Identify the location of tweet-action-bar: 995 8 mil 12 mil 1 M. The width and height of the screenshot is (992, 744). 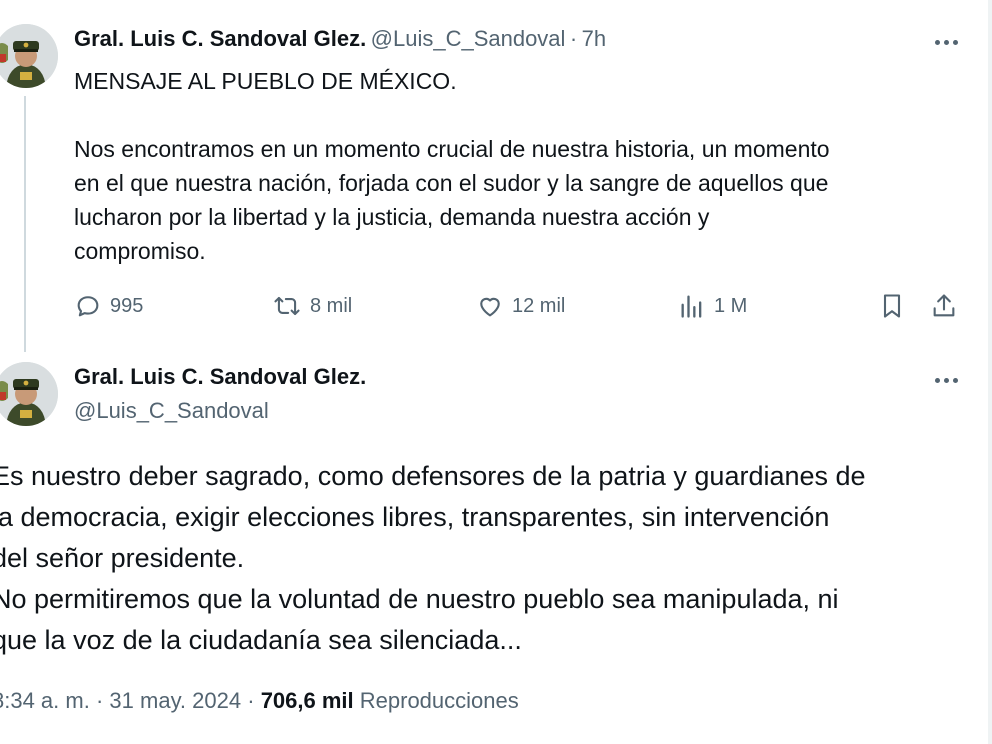
(519, 306).